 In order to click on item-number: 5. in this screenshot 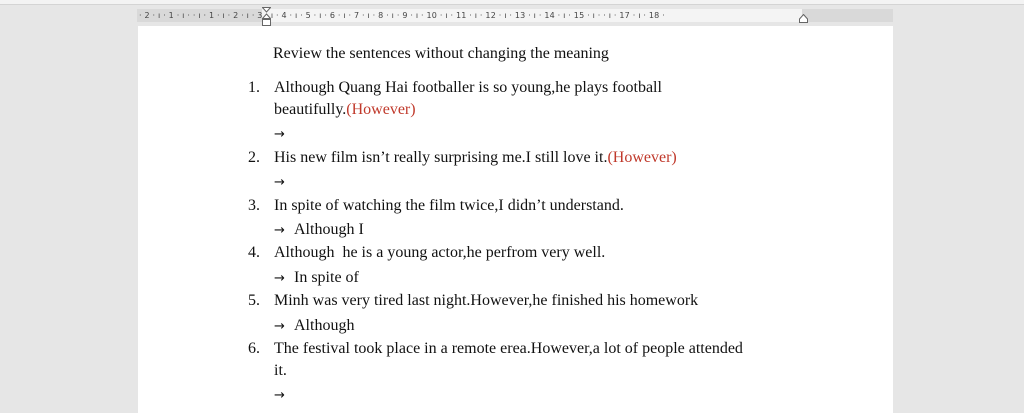, I will do `click(254, 300)`.